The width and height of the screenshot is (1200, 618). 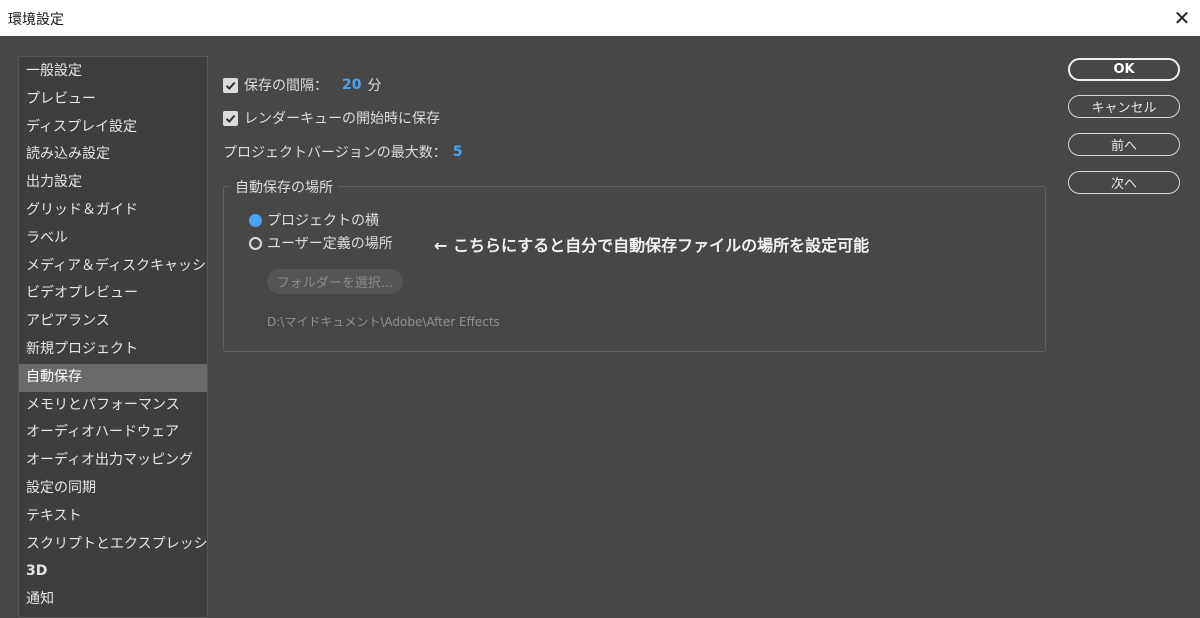 I want to click on sidebar-item-display: ディスプレイ設定, so click(x=113, y=128).